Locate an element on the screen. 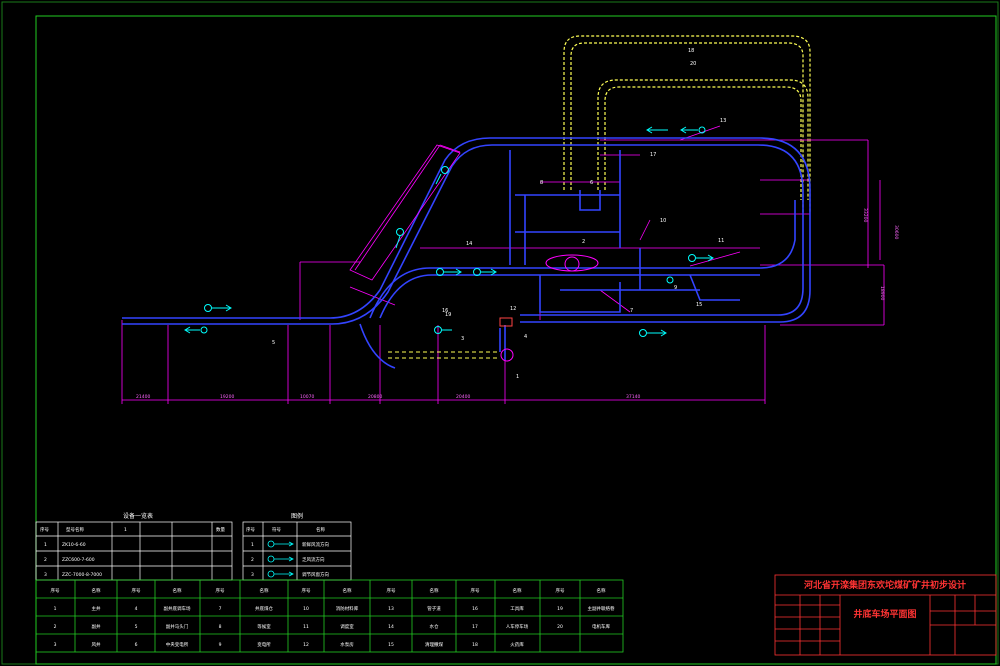 Image resolution: width=1000 pixels, height=666 pixels. label-text: 15 is located at coordinates (699, 305).